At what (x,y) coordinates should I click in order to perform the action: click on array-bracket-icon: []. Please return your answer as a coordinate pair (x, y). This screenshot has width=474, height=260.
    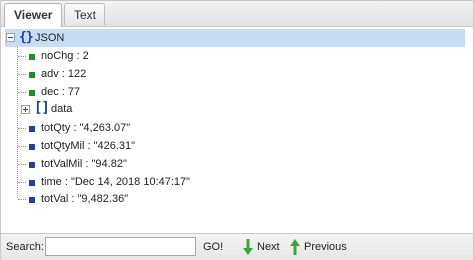
    Looking at the image, I should click on (42, 108).